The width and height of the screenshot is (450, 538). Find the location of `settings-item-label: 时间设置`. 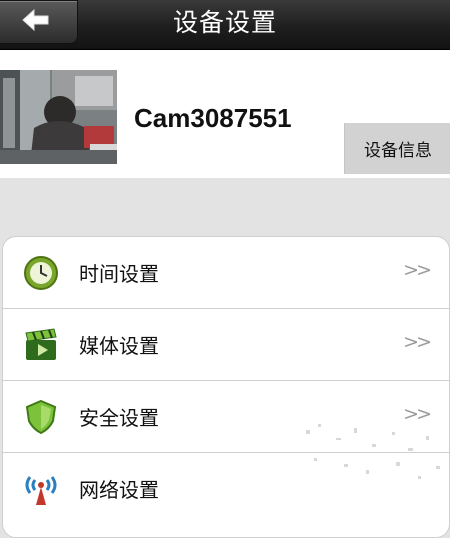

settings-item-label: 时间设置 is located at coordinates (119, 274).